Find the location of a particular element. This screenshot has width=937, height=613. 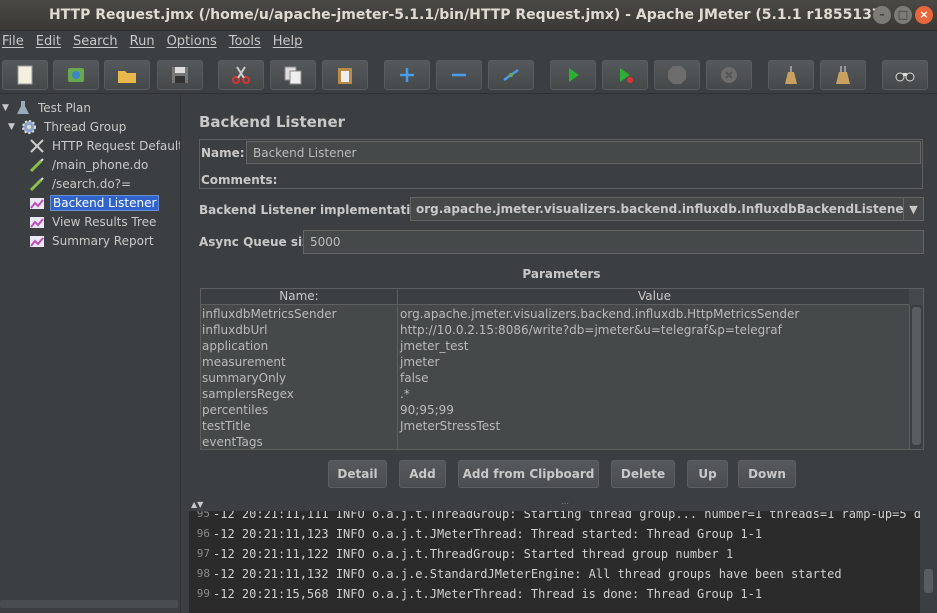

splitter-arrows-icon: ▲▼ is located at coordinates (197, 504).